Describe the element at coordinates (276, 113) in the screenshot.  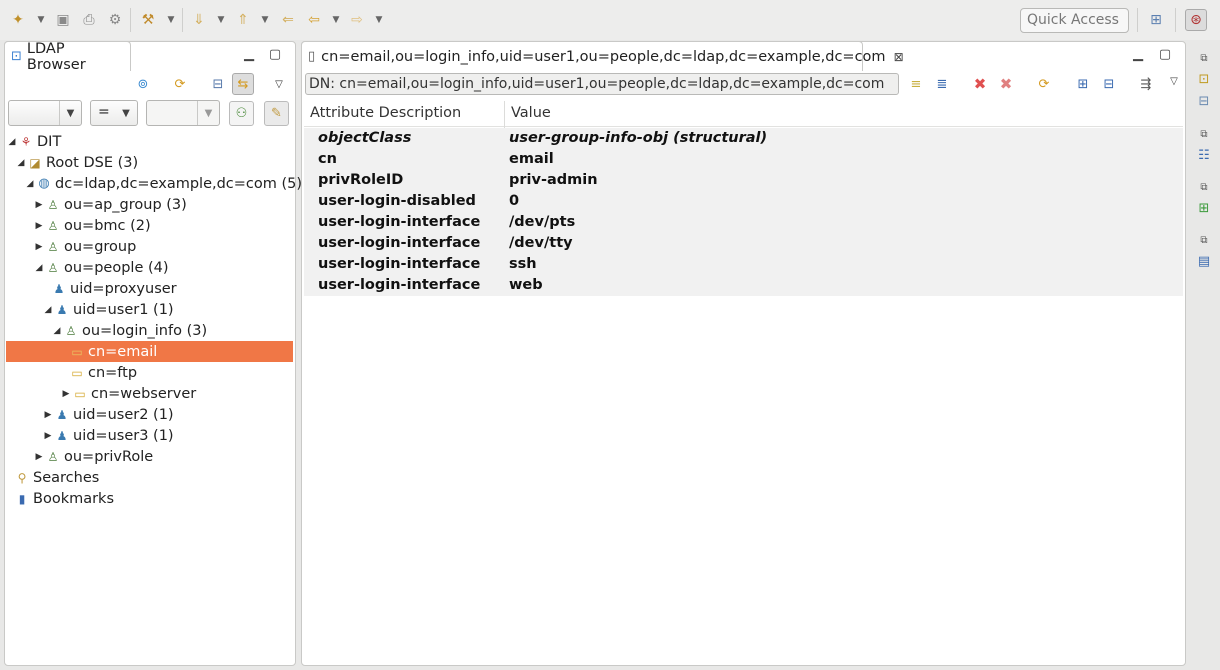
I see `clear-filter-icon: ✎` at that location.